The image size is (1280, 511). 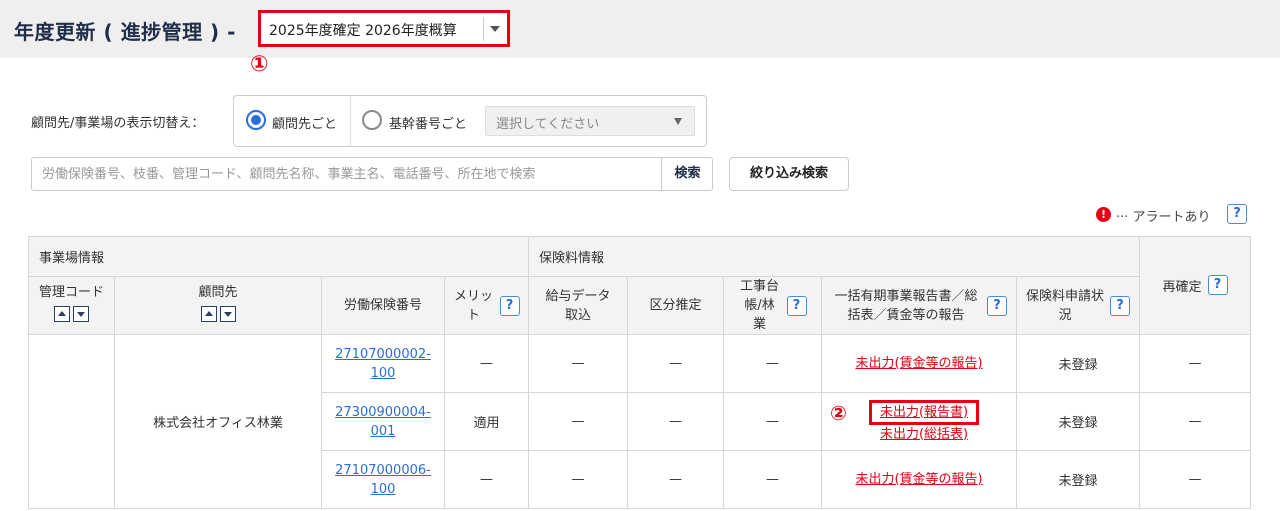 I want to click on group-header-premium-info: 保険料情報, so click(x=834, y=256).